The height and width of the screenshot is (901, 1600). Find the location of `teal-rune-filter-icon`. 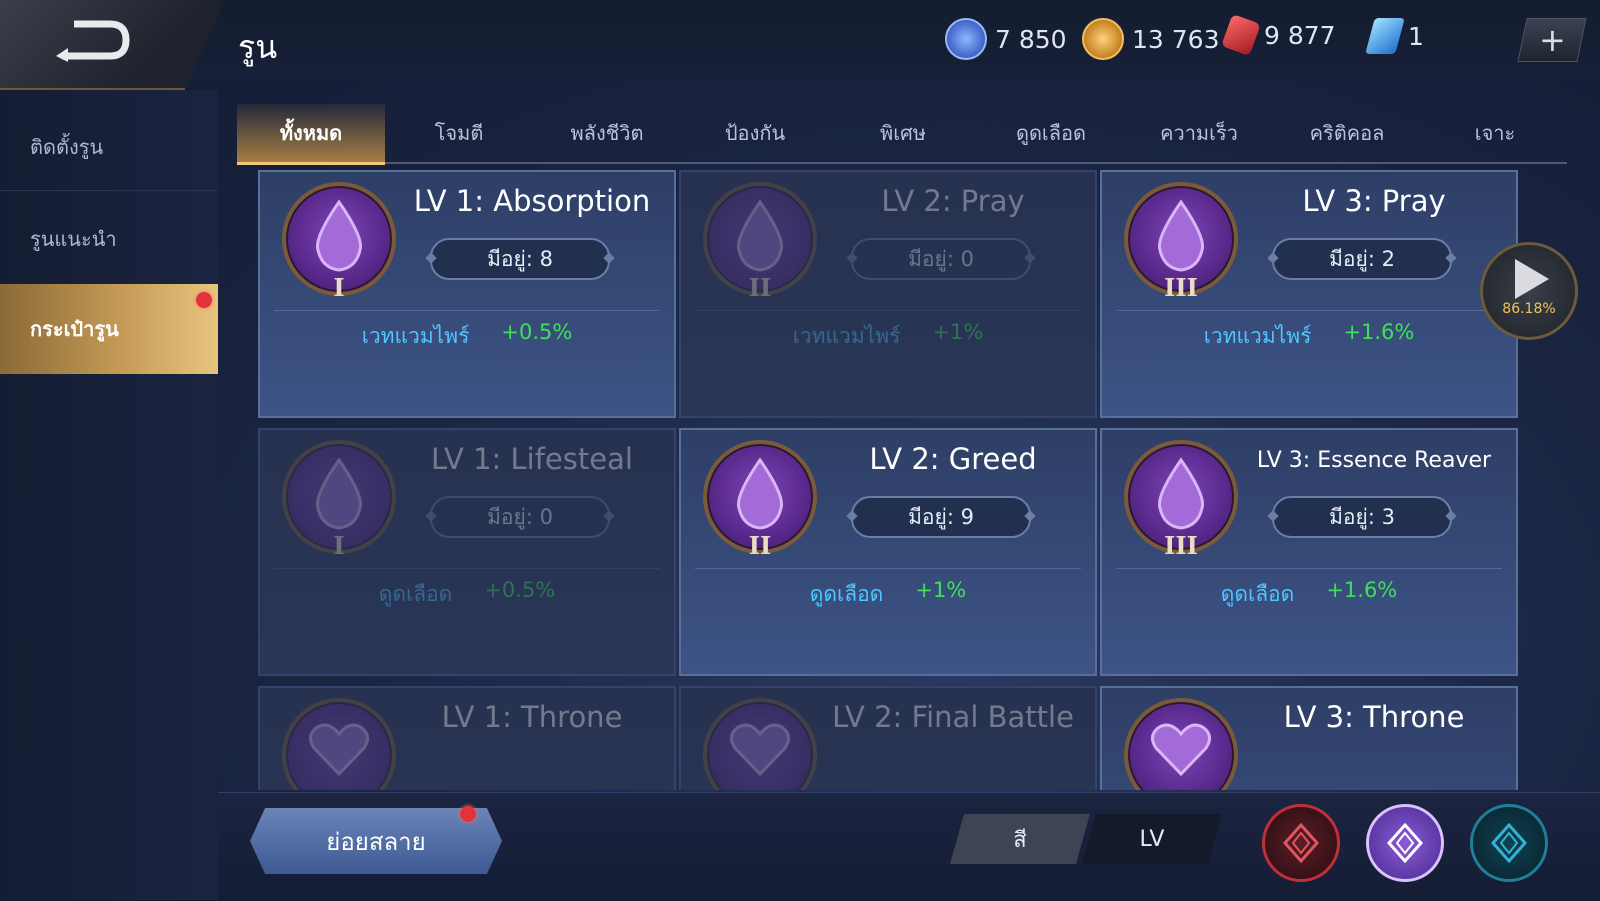

teal-rune-filter-icon is located at coordinates (1509, 843).